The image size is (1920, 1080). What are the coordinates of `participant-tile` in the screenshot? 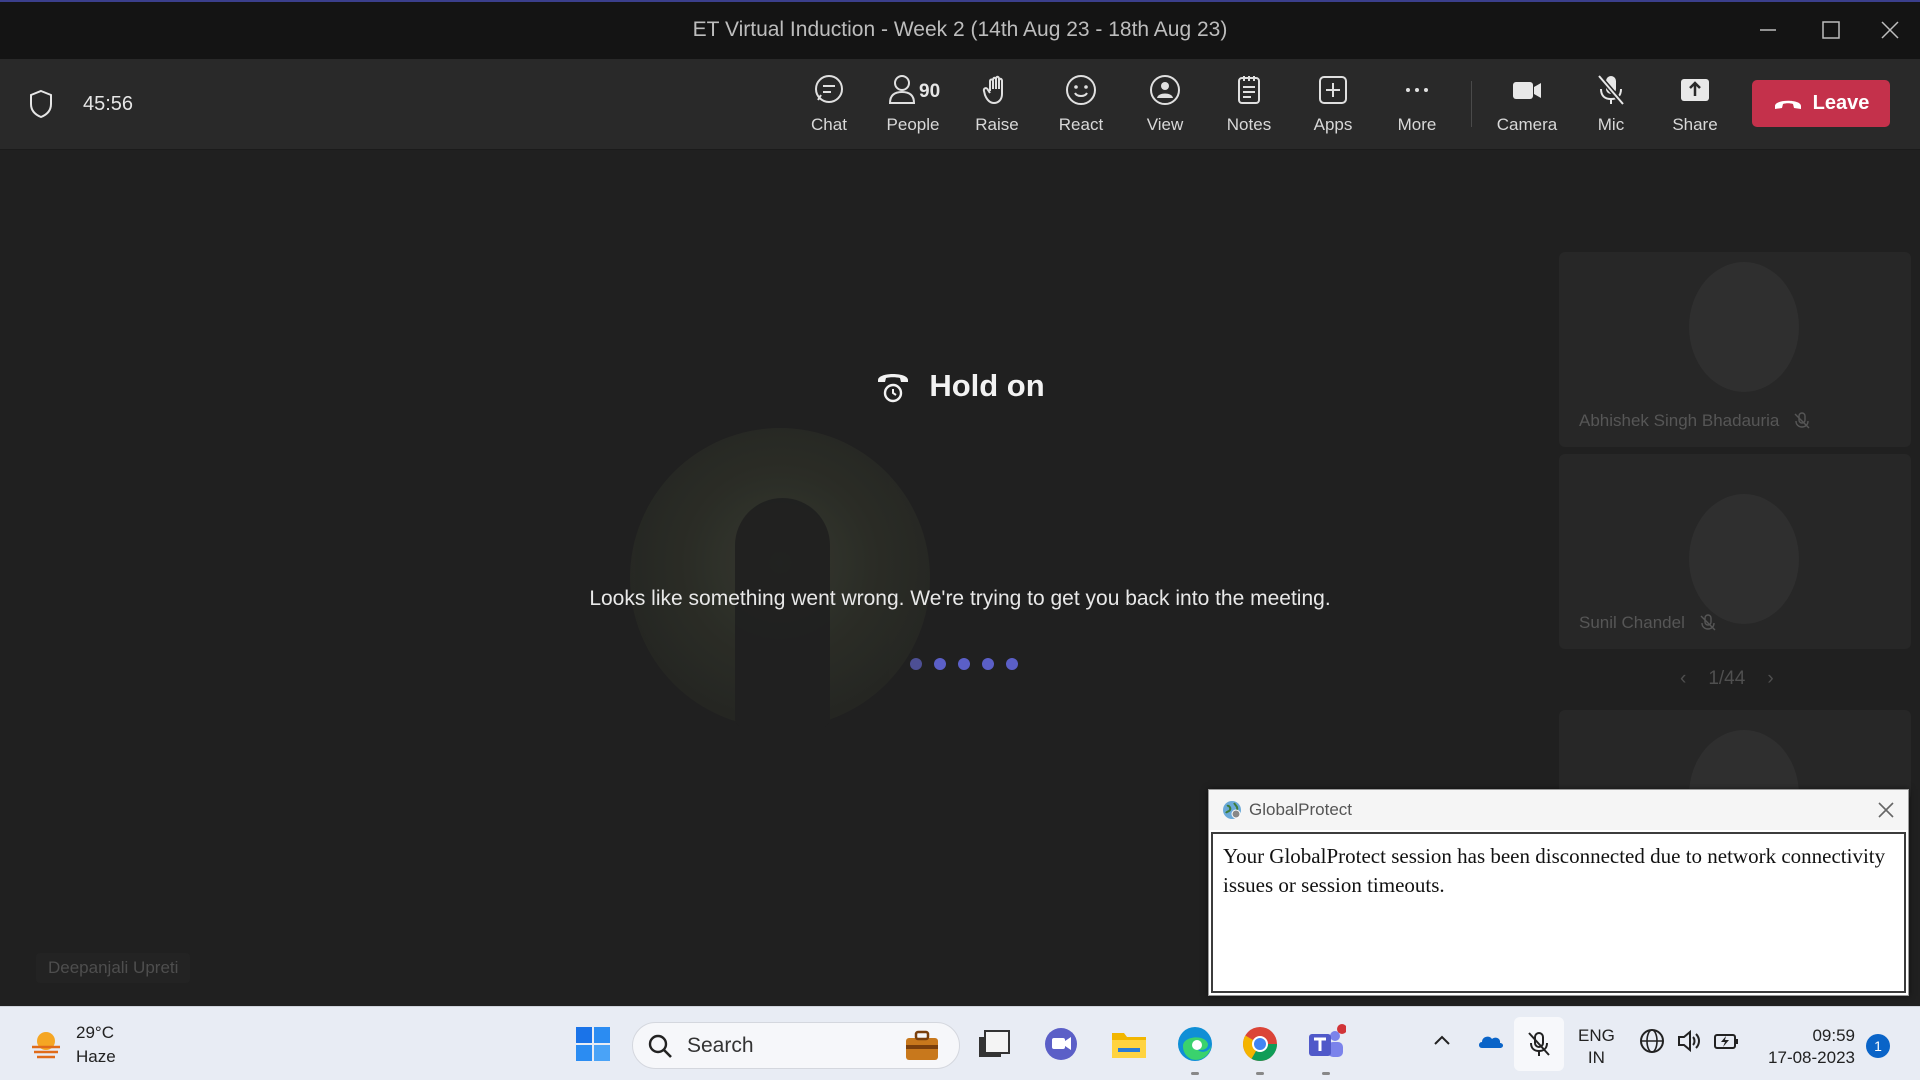 It's located at (1735, 755).